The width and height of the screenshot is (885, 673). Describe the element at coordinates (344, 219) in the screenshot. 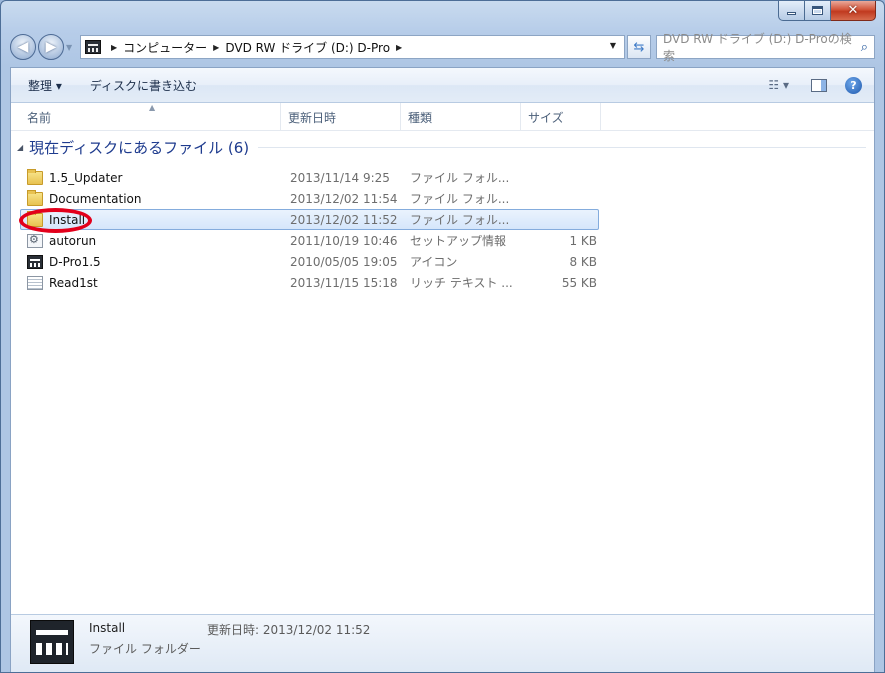

I see `file-date: 2013/12/02 11:52` at that location.